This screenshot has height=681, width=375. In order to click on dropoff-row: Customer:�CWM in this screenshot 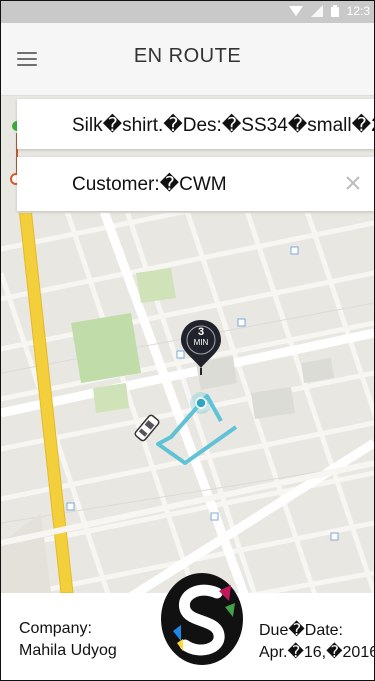, I will do `click(195, 184)`.